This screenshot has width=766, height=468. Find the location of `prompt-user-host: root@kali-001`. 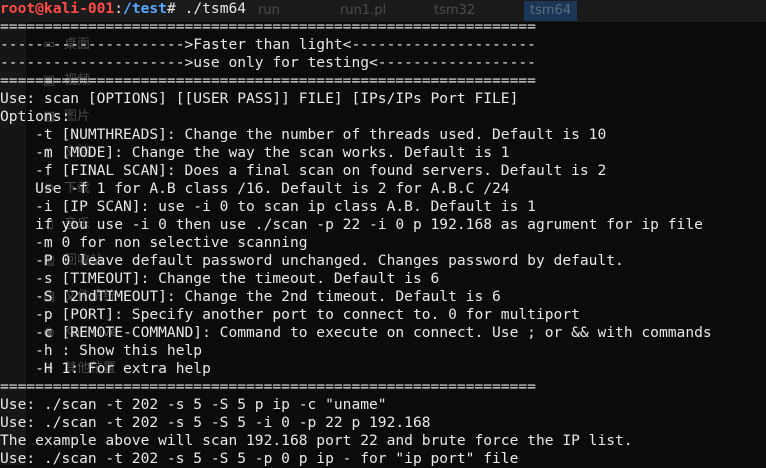

prompt-user-host: root@kali-001 is located at coordinates (57, 8).